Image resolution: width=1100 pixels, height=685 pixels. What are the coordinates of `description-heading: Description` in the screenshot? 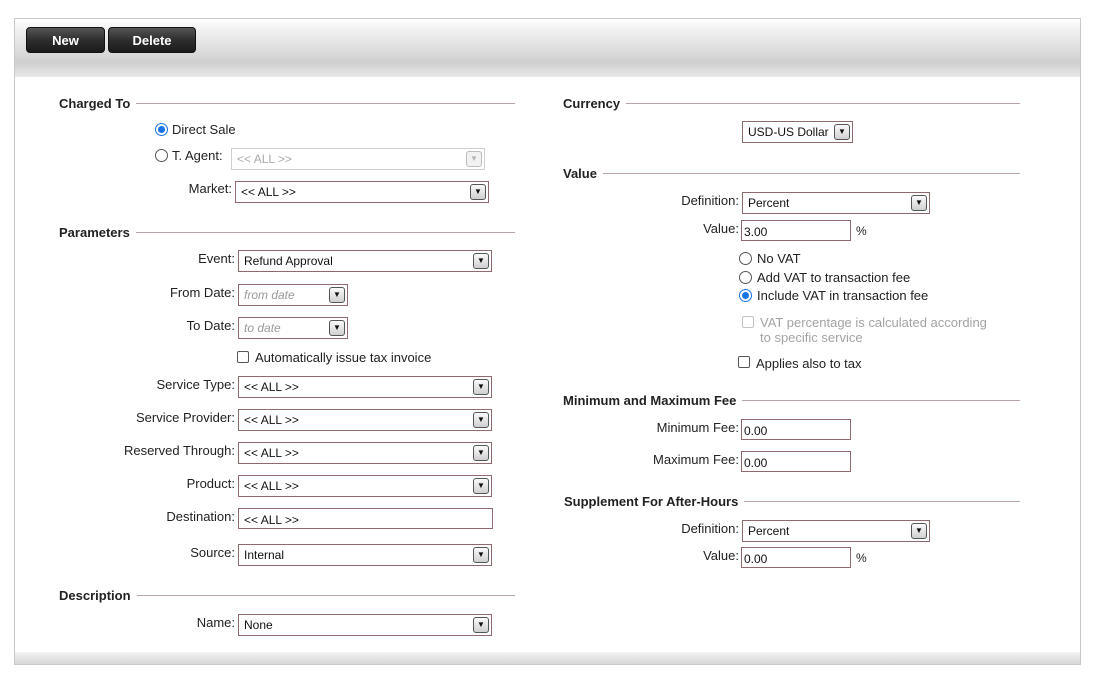 It's located at (287, 595).